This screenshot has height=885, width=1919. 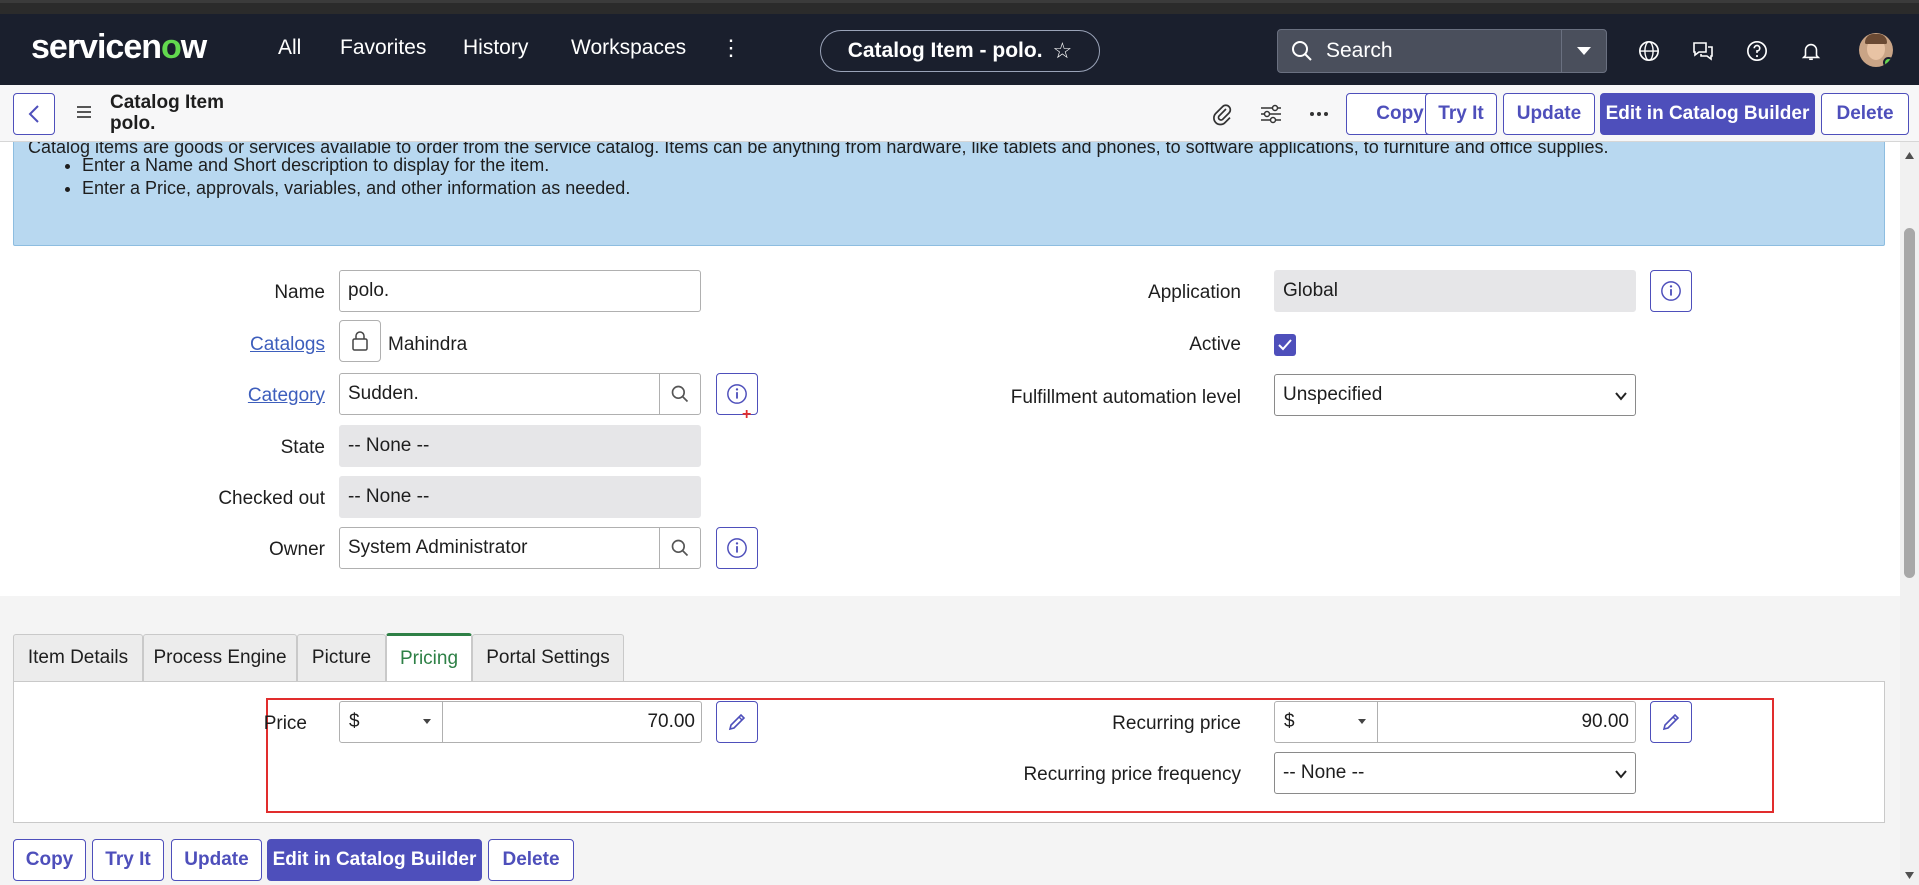 I want to click on try-it-button: Try It, so click(x=1461, y=114).